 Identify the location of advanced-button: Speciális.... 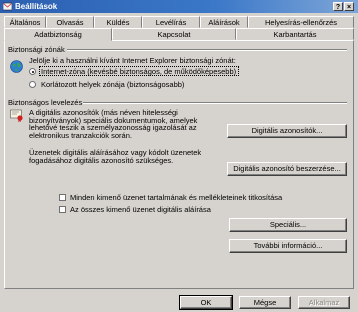
(288, 225).